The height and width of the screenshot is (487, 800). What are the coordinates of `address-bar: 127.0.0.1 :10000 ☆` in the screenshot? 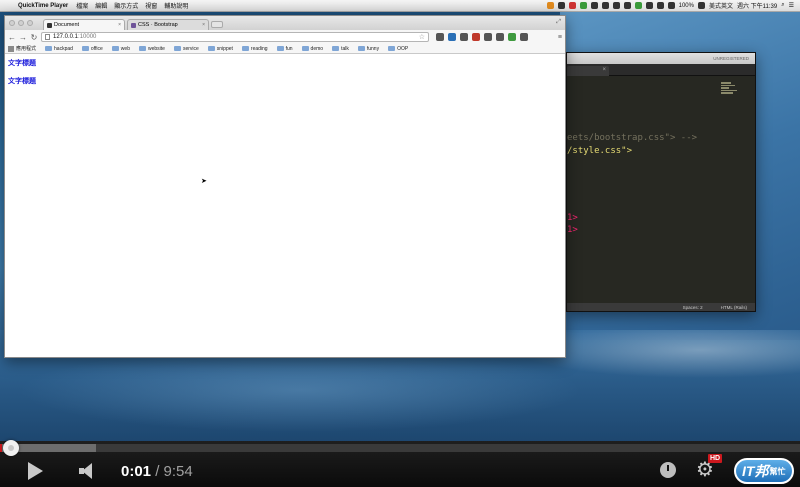 It's located at (235, 37).